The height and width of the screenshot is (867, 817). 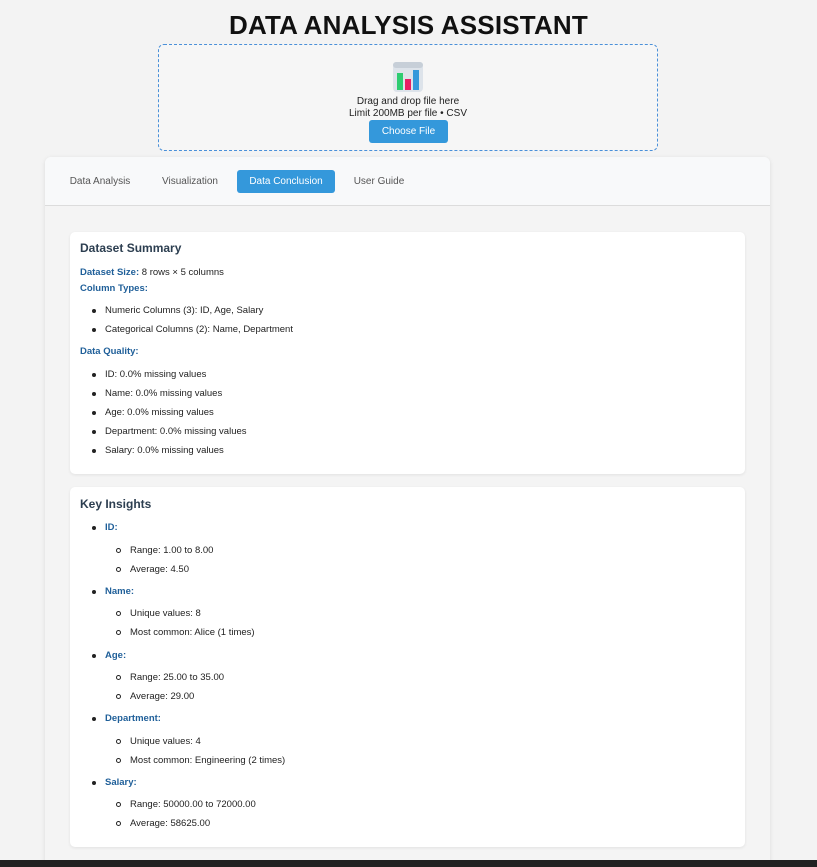 What do you see at coordinates (408, 77) in the screenshot?
I see `bar-chart-icon` at bounding box center [408, 77].